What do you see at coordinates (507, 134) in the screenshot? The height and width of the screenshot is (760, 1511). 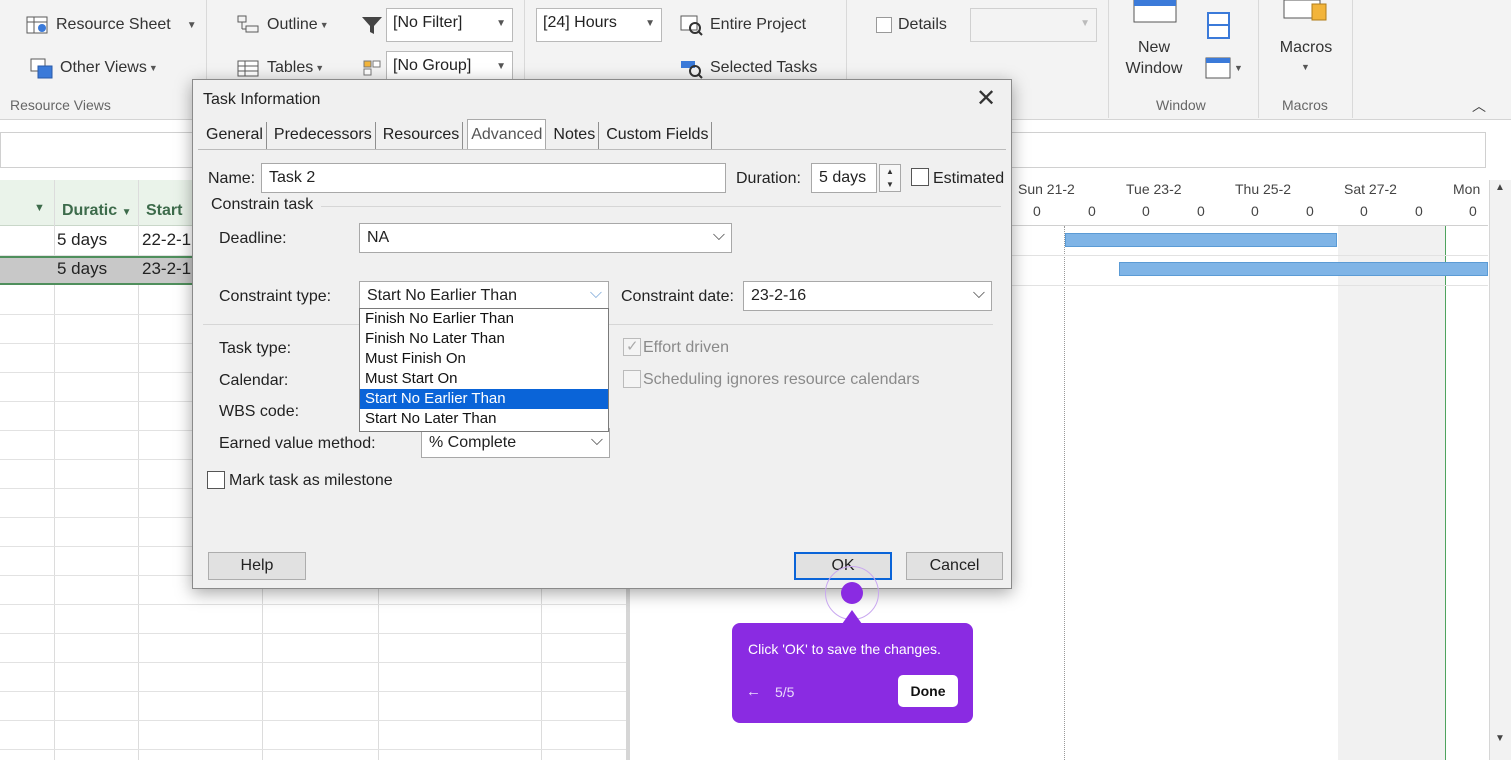 I see `tab-advanced: Advanced` at bounding box center [507, 134].